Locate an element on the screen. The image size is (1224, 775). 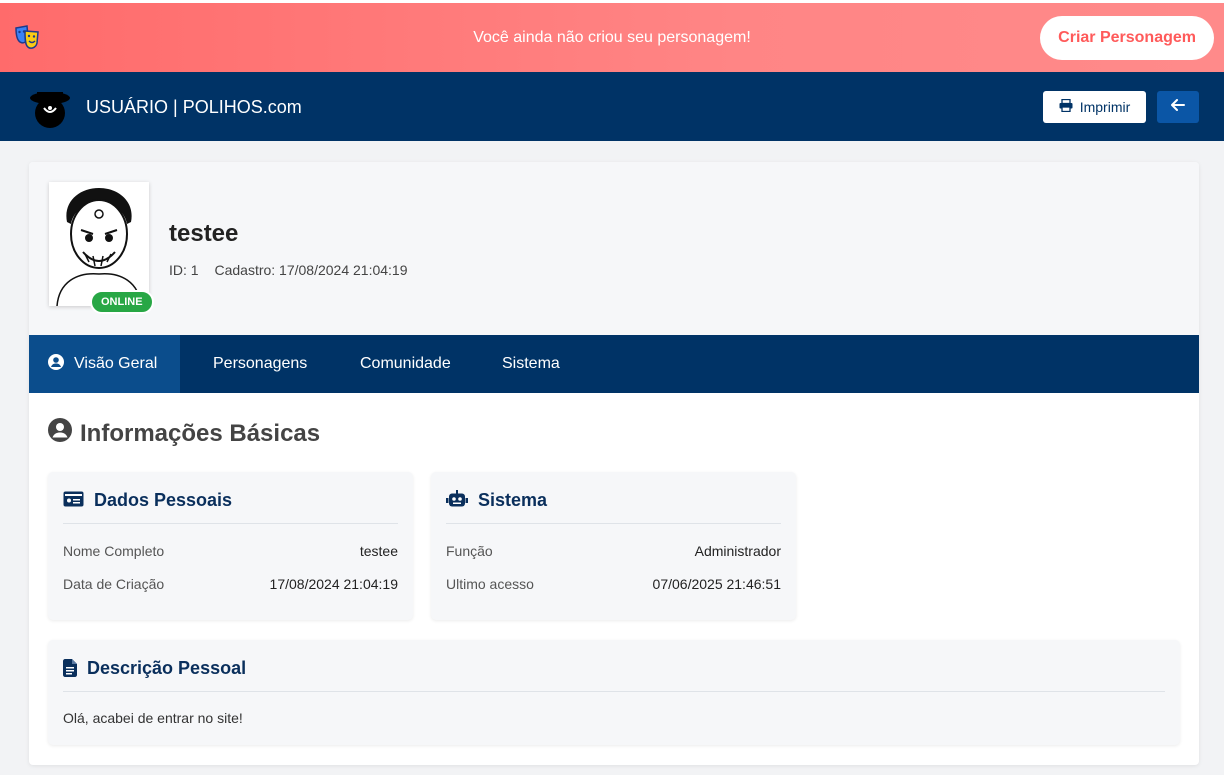
info-row: Função Administrador is located at coordinates (613, 551).